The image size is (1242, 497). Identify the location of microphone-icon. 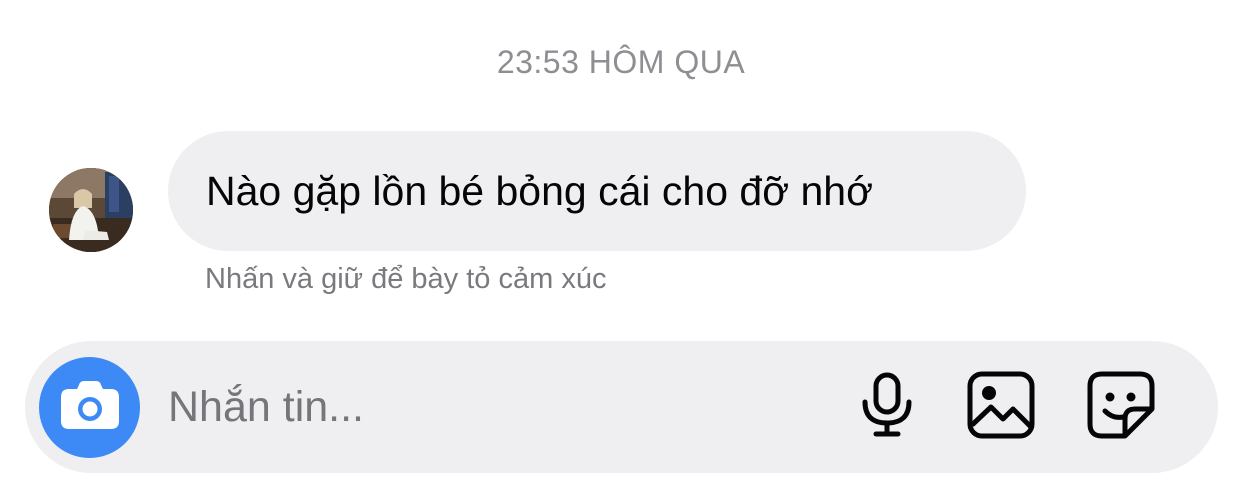
(887, 407).